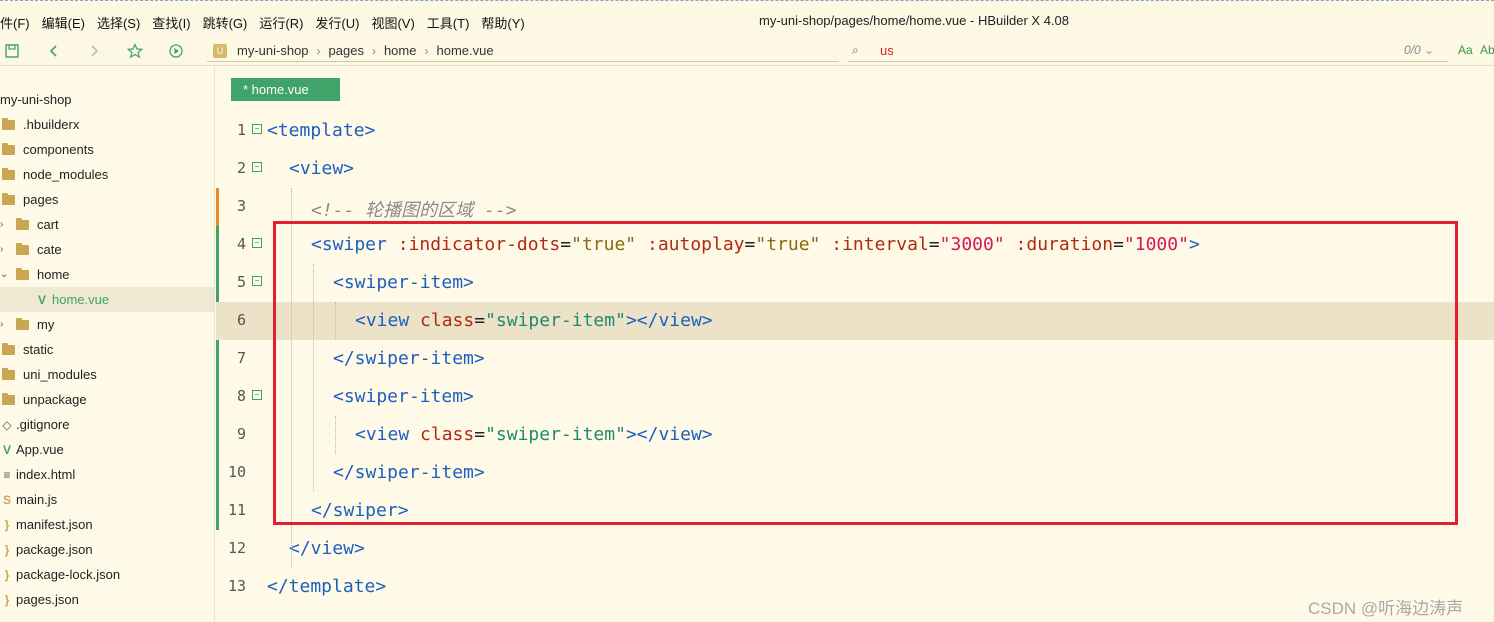  Describe the element at coordinates (107, 549) in the screenshot. I see `tree-item-package-json: } package.json` at that location.